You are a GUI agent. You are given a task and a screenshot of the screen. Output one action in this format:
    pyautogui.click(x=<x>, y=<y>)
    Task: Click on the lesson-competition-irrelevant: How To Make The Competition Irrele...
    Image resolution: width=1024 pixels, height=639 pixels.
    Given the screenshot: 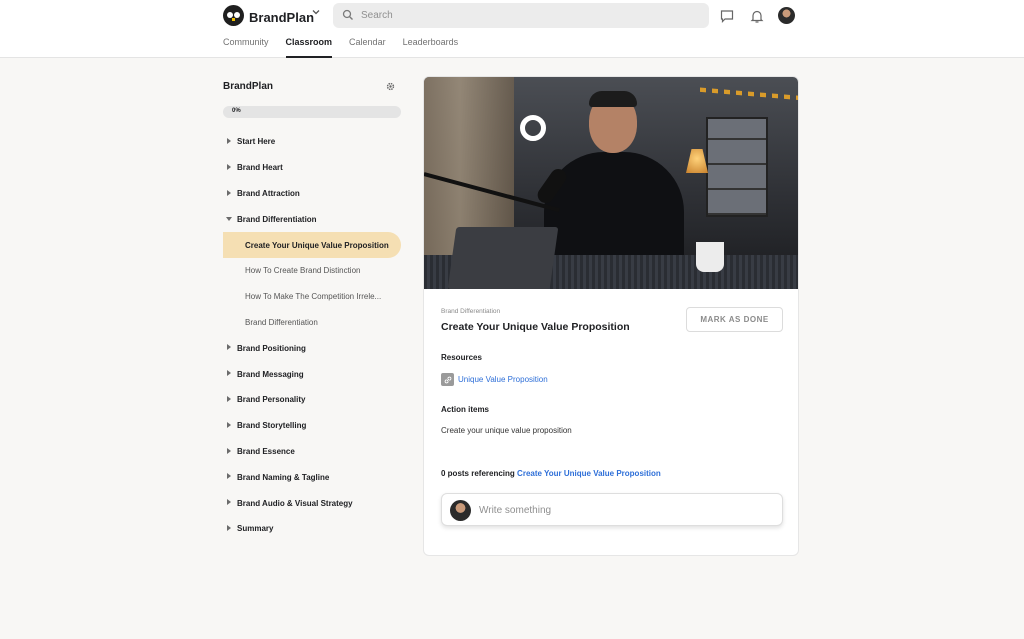 What is the action you would take?
    pyautogui.click(x=312, y=297)
    